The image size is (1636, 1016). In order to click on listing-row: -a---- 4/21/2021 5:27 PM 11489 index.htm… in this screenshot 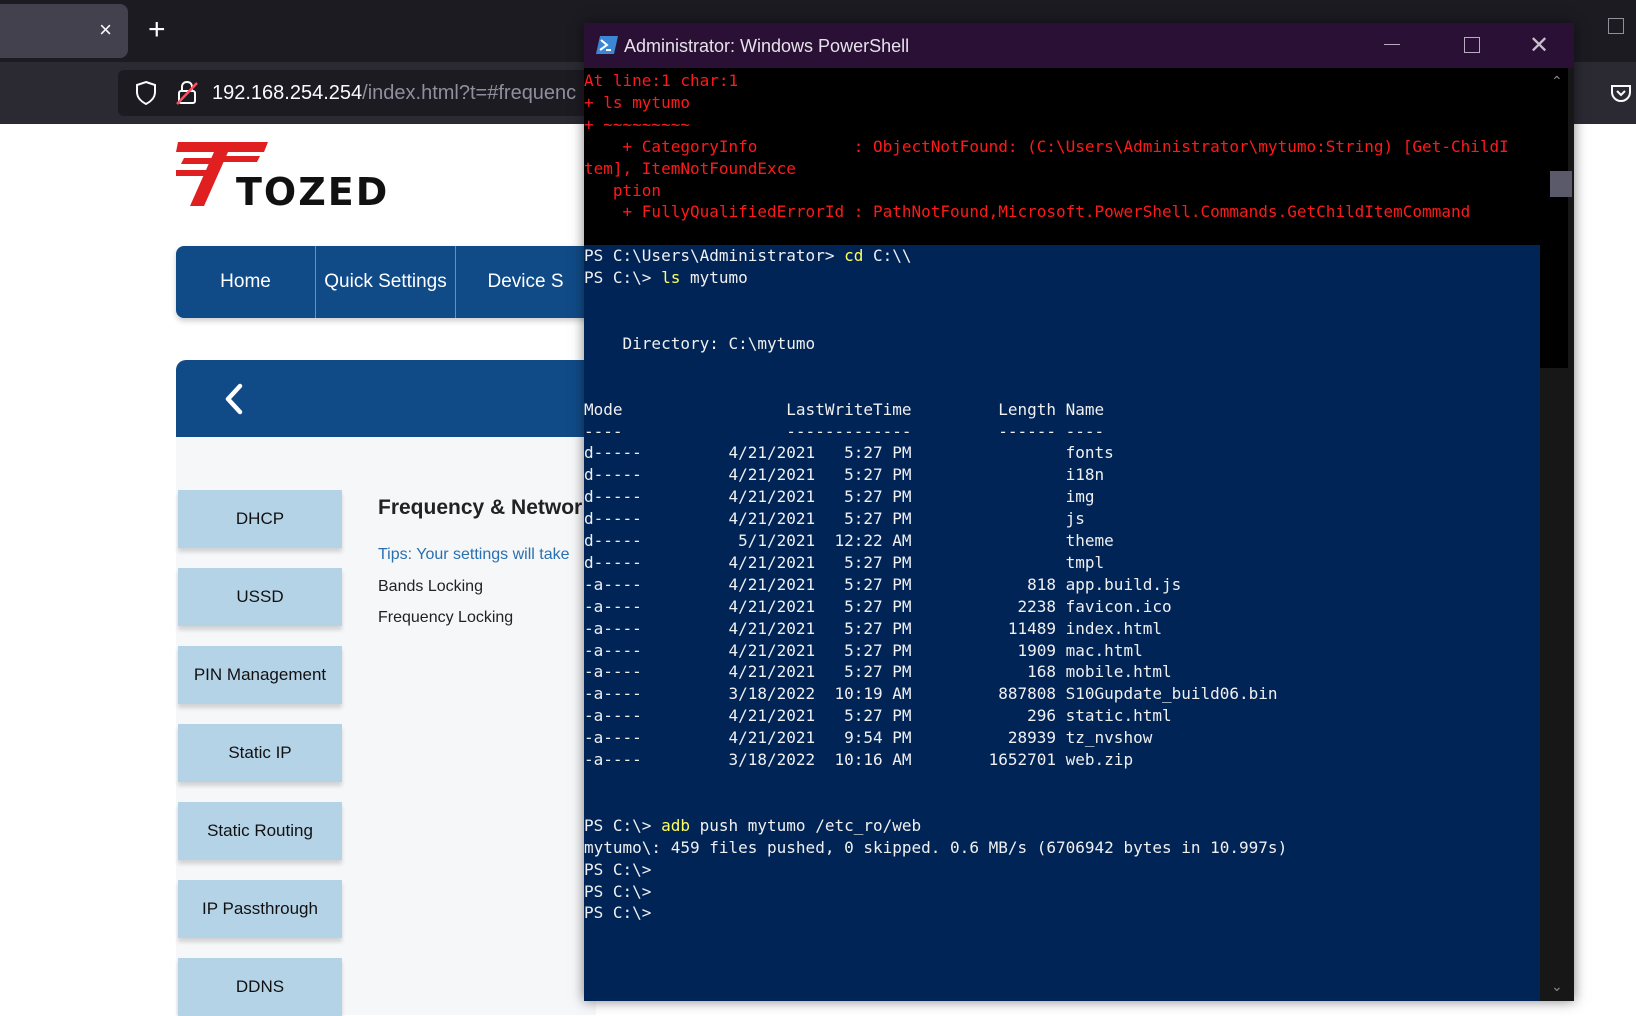, I will do `click(873, 628)`.